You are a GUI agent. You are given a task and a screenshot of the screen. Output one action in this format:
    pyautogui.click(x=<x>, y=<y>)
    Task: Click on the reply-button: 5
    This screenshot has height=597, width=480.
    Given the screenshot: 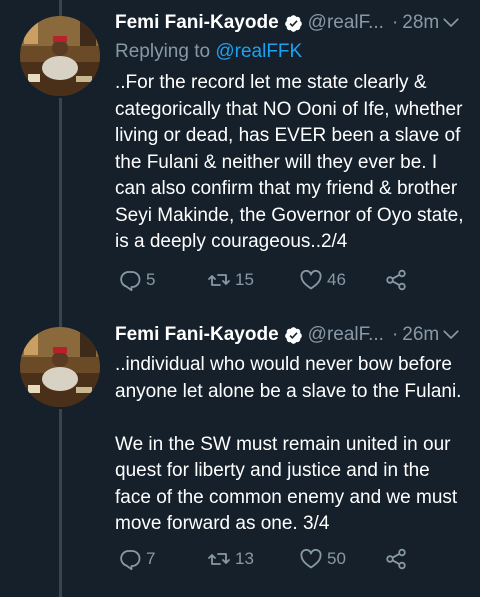 What is the action you would take?
    pyautogui.click(x=162, y=280)
    